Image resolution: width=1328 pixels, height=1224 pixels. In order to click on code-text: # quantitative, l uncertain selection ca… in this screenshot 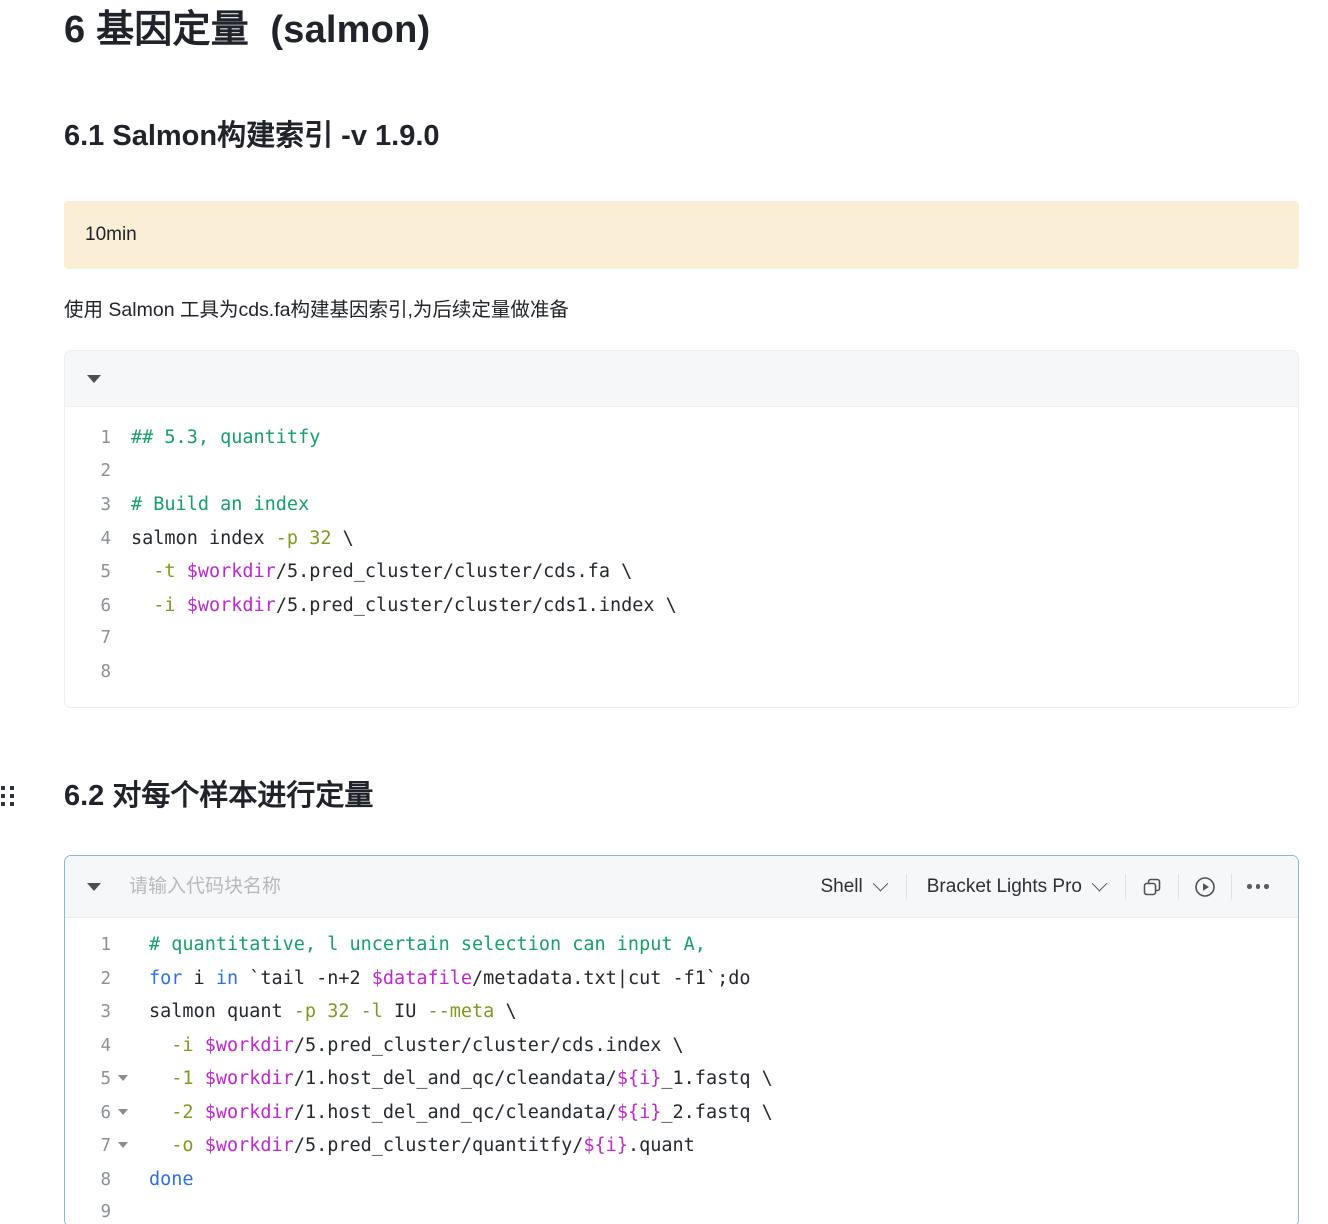, I will do `click(420, 945)`.